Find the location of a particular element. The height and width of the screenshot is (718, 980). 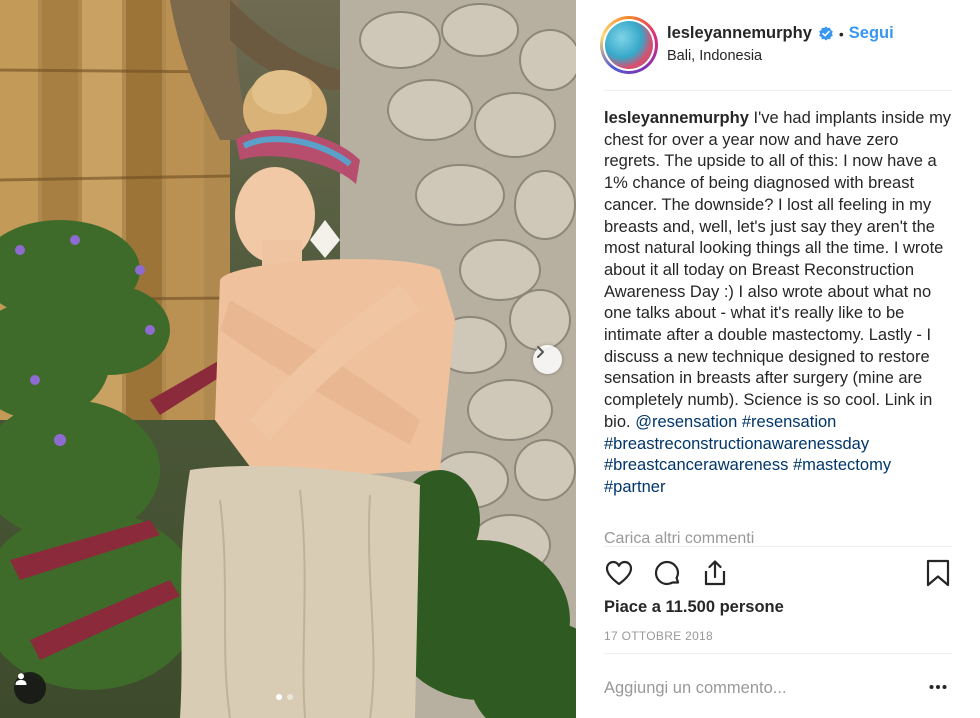

chevron-right-icon is located at coordinates (540, 352).